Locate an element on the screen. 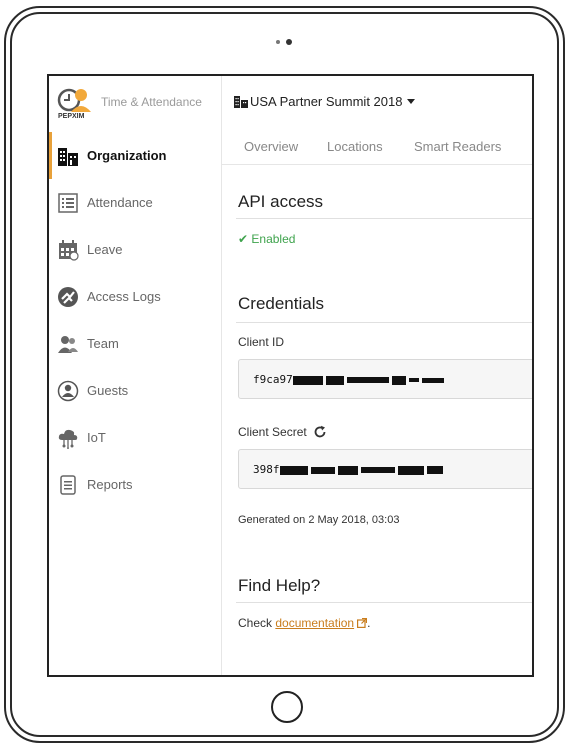 The width and height of the screenshot is (571, 749). sidebar-item-access-logs: Access Logs is located at coordinates (135, 296).